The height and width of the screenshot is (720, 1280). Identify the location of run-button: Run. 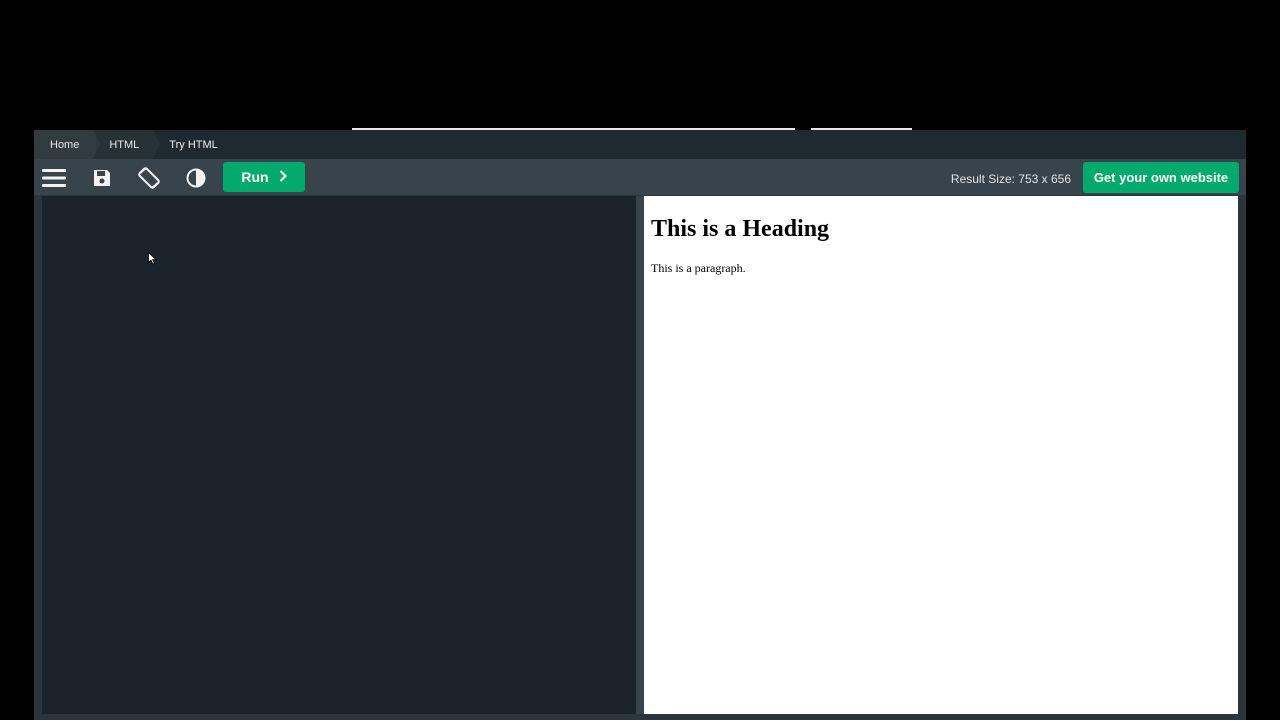
(264, 177).